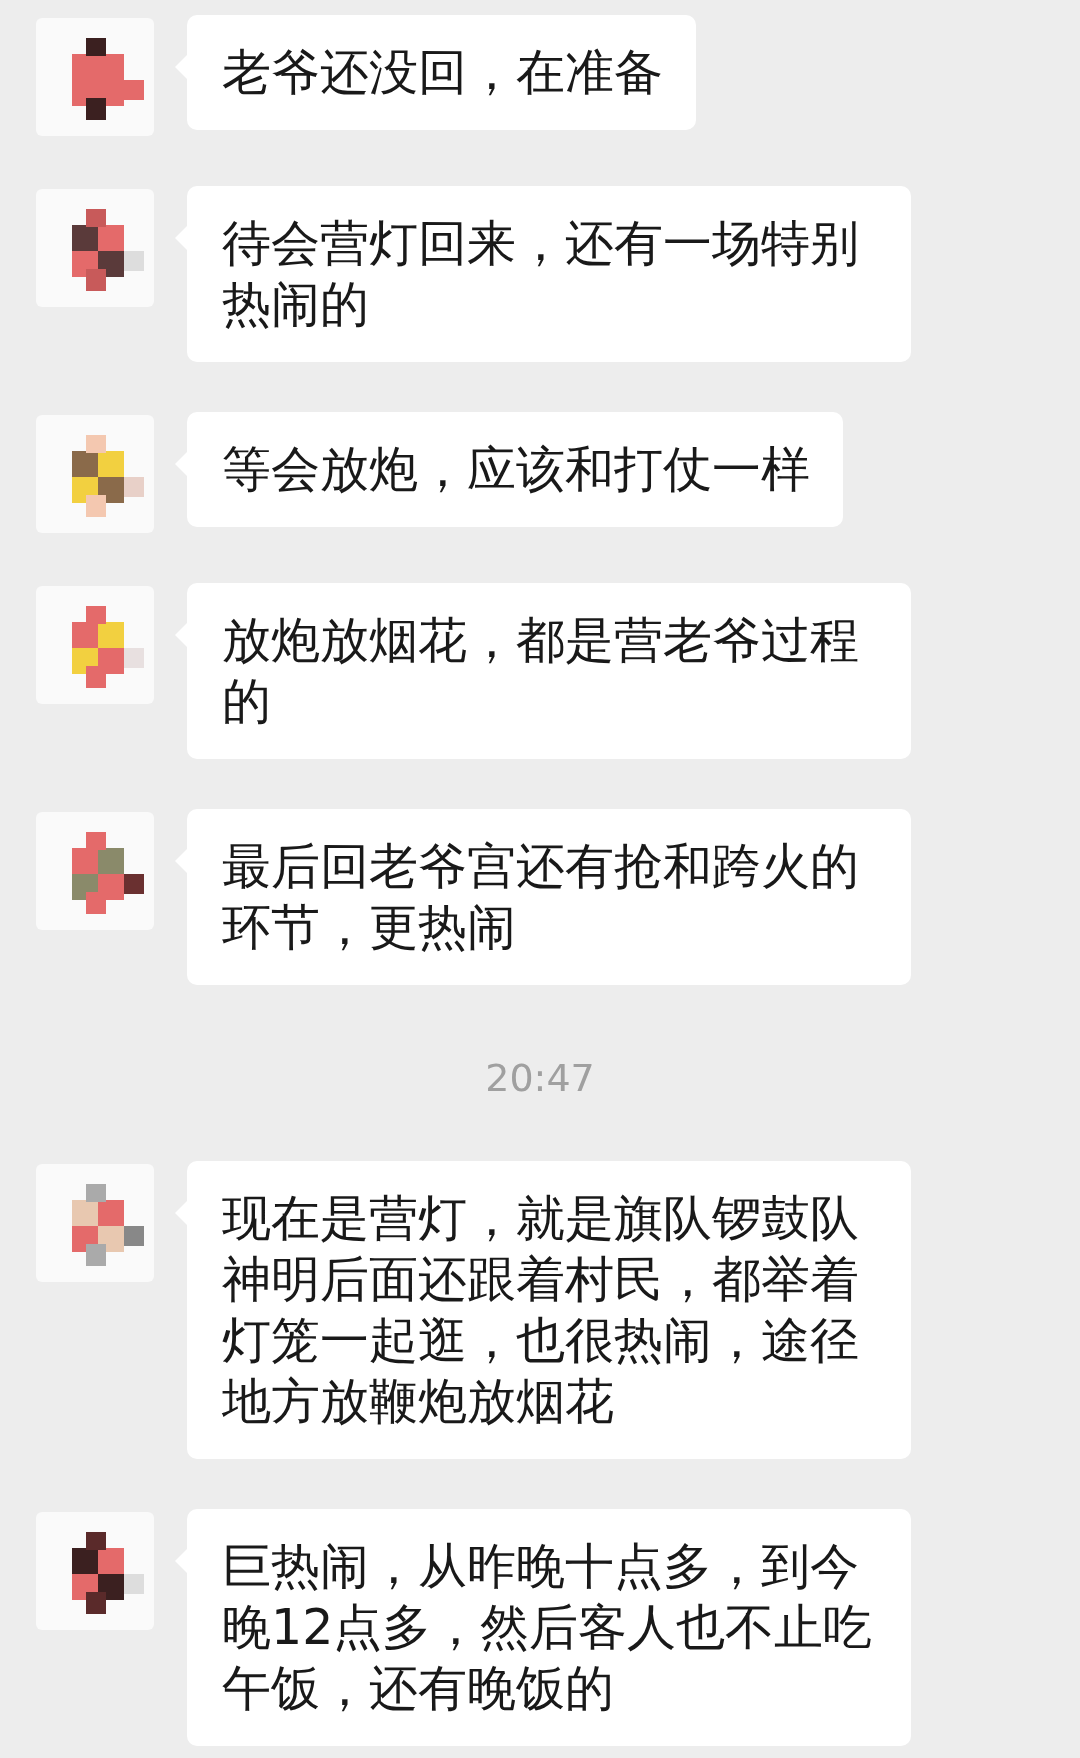 The image size is (1080, 1758). What do you see at coordinates (441, 72) in the screenshot?
I see `message-bubble: 老爷还没回，在准备` at bounding box center [441, 72].